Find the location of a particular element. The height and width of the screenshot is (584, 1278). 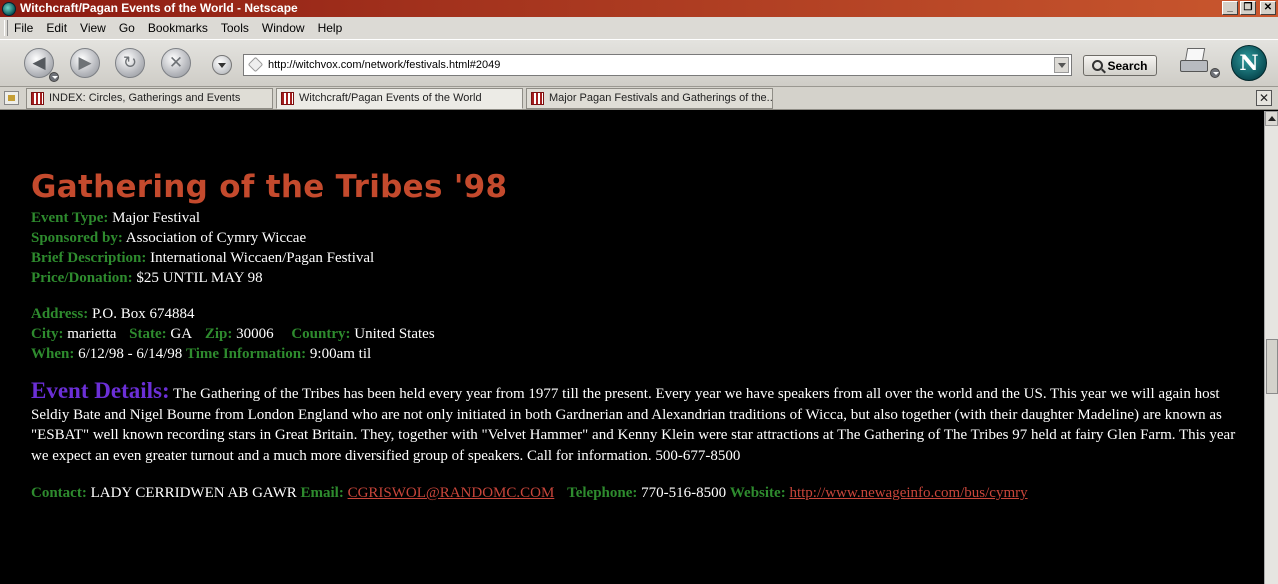

minimize-button: _ is located at coordinates (1230, 8).